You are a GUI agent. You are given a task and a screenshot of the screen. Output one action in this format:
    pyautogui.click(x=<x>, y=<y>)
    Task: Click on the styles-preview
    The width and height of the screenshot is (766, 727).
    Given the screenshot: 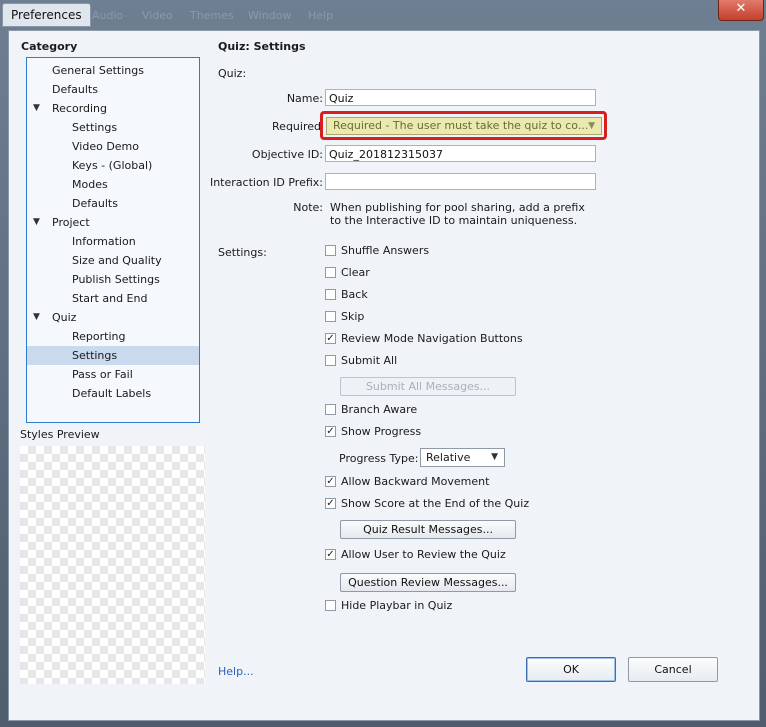 What is the action you would take?
    pyautogui.click(x=112, y=565)
    